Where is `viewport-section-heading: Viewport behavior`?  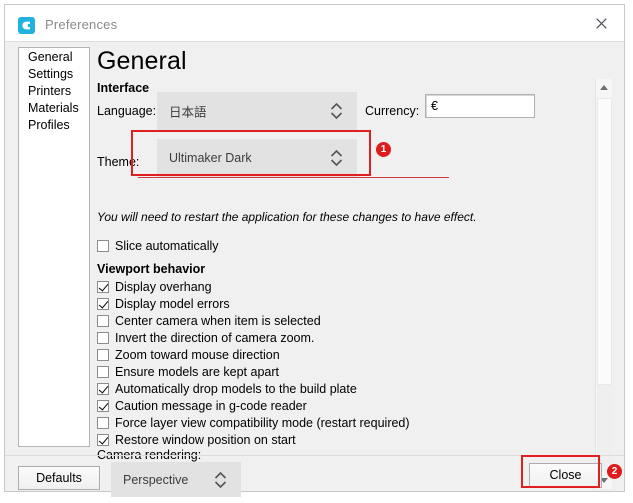 viewport-section-heading: Viewport behavior is located at coordinates (151, 269).